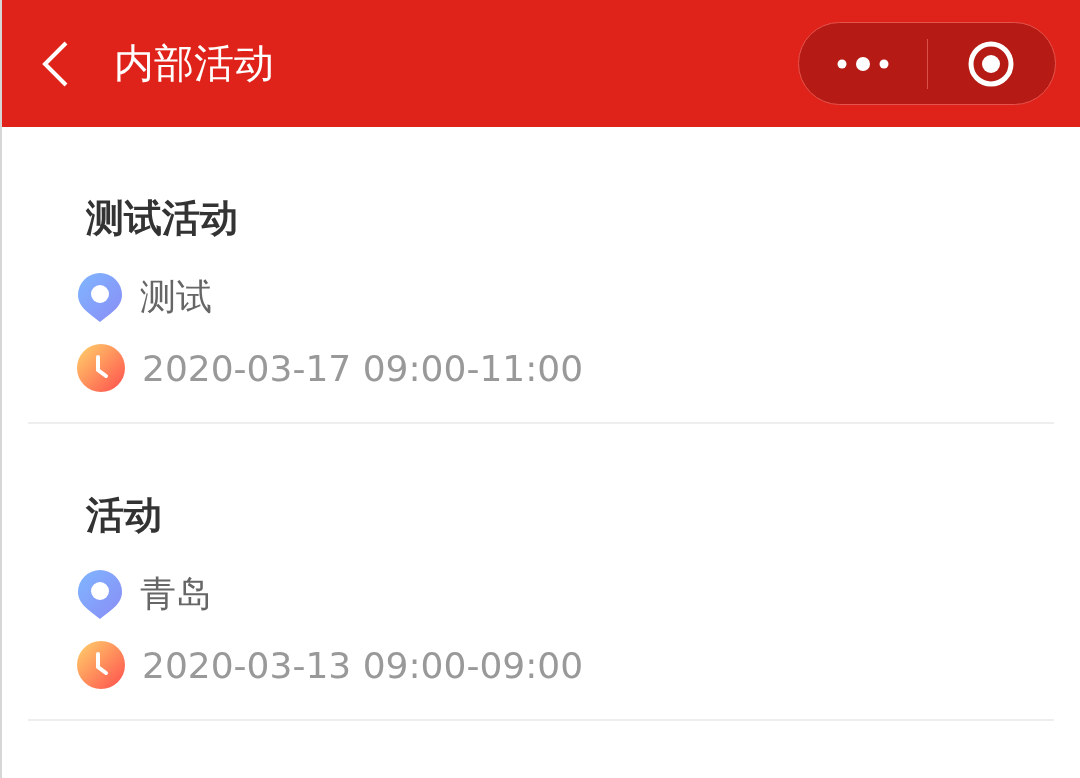 This screenshot has width=1080, height=778. Describe the element at coordinates (862, 63) in the screenshot. I see `more-icon` at that location.